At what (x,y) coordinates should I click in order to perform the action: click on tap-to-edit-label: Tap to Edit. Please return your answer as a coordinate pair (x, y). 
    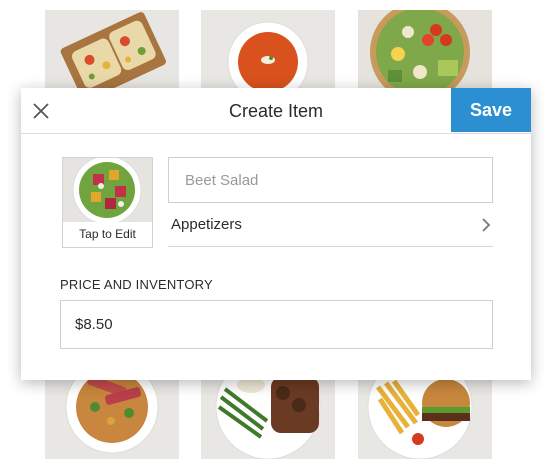
    Looking at the image, I should click on (107, 234).